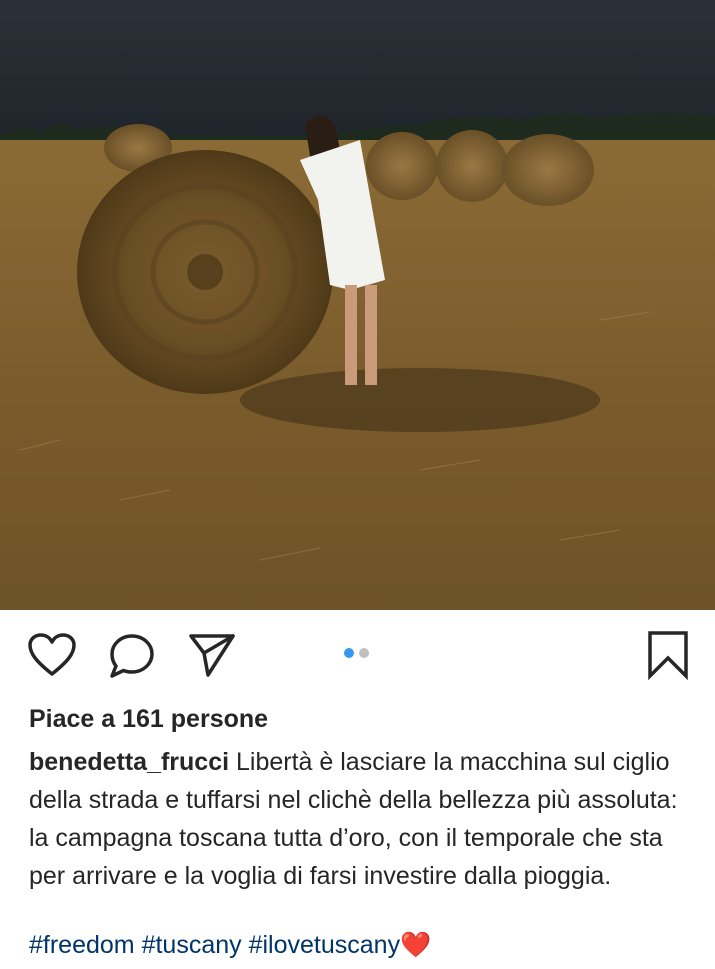 This screenshot has height=969, width=715. What do you see at coordinates (668, 655) in the screenshot?
I see `bookmark-icon` at bounding box center [668, 655].